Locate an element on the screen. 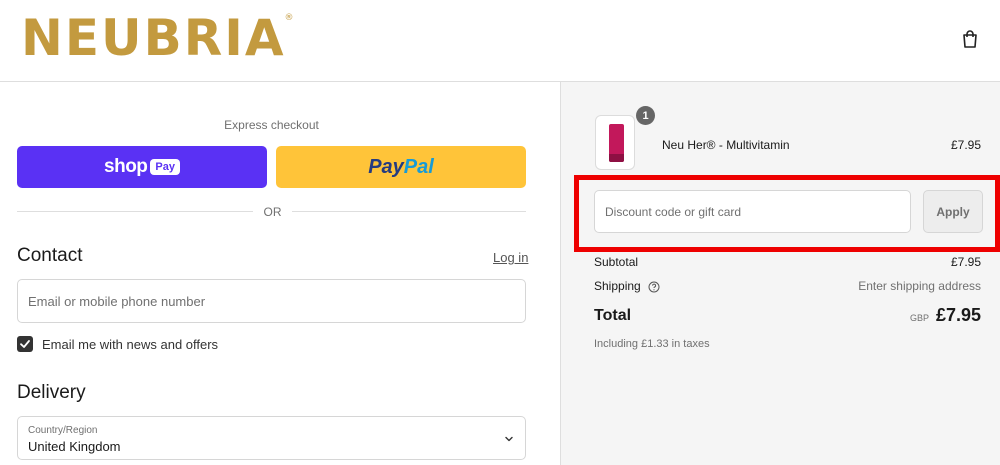 This screenshot has height=465, width=1000. shipping-value: Enter shipping address is located at coordinates (919, 286).